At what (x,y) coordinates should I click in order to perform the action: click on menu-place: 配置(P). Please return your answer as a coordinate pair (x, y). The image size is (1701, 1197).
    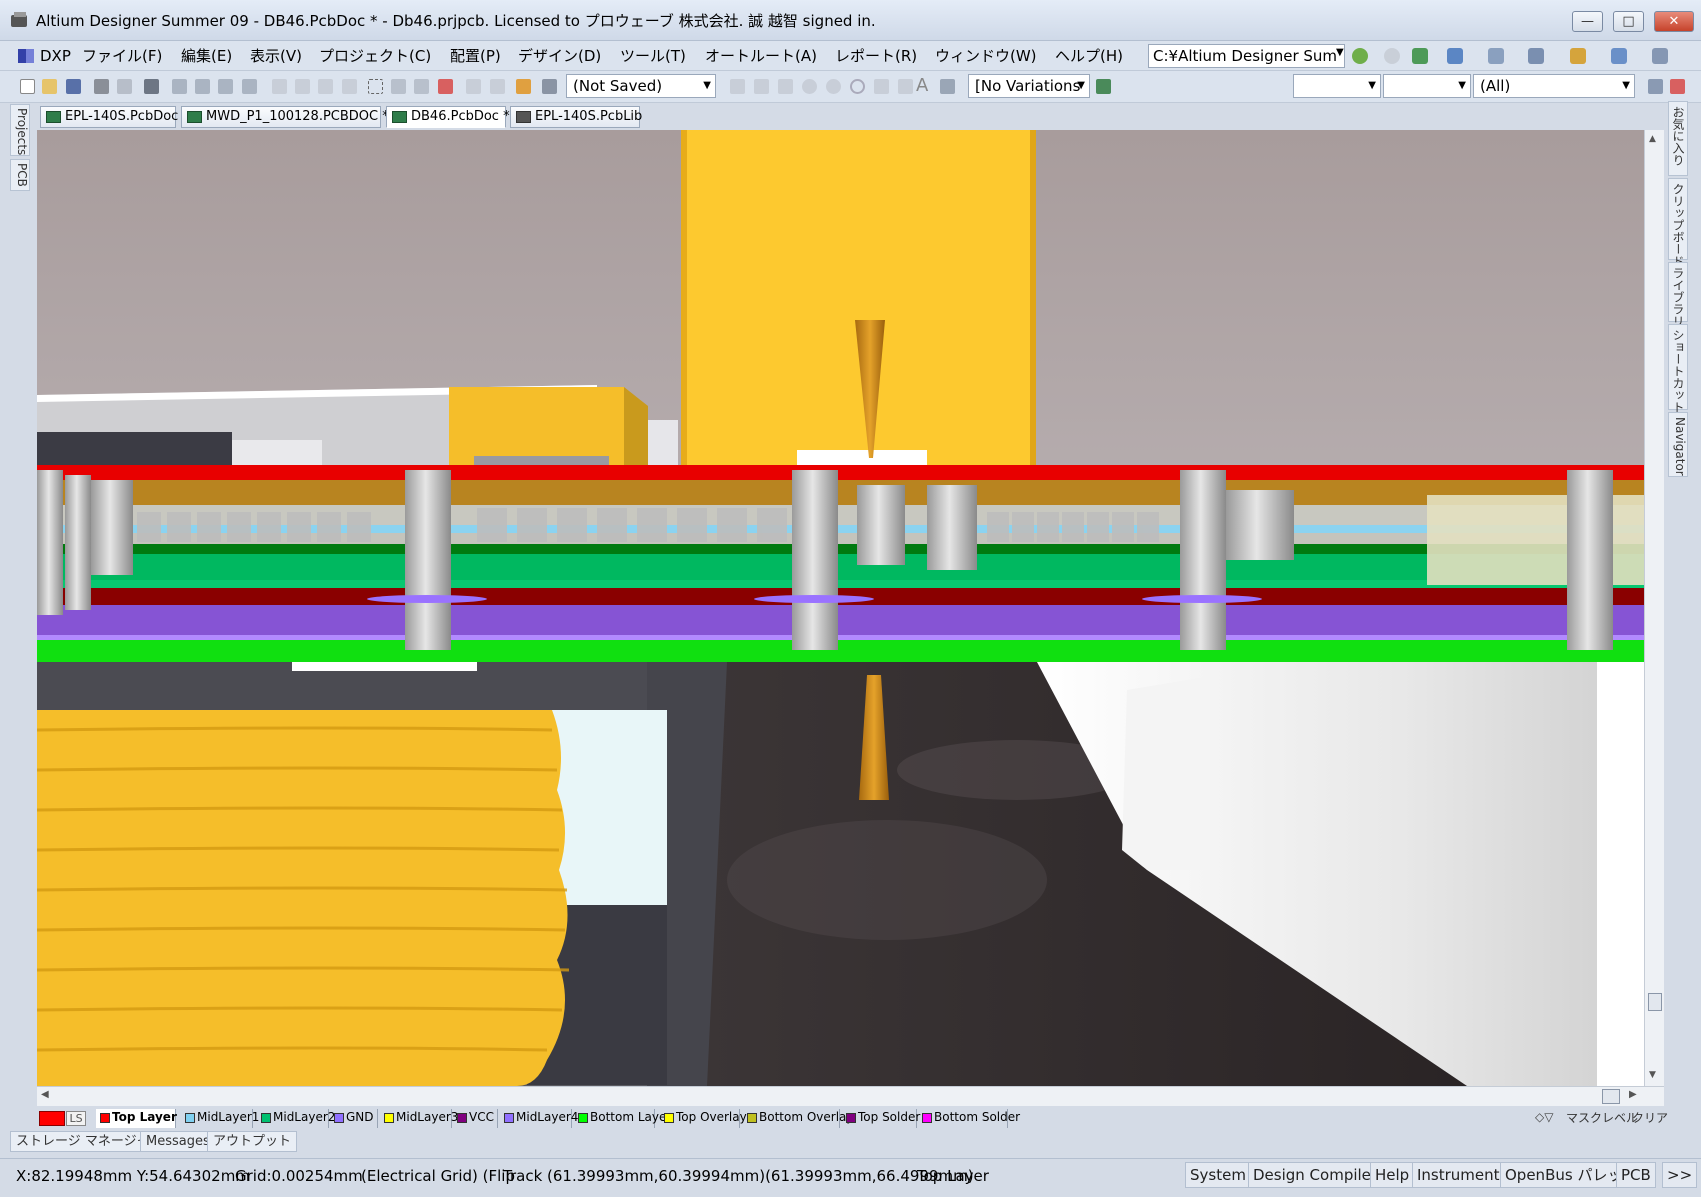
    Looking at the image, I should click on (475, 56).